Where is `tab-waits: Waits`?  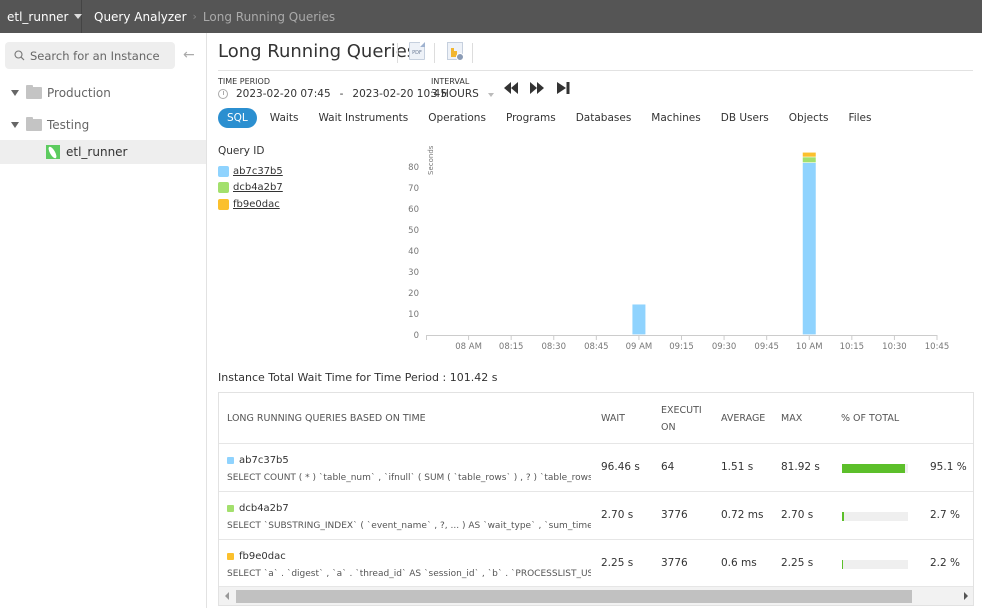
tab-waits: Waits is located at coordinates (284, 118).